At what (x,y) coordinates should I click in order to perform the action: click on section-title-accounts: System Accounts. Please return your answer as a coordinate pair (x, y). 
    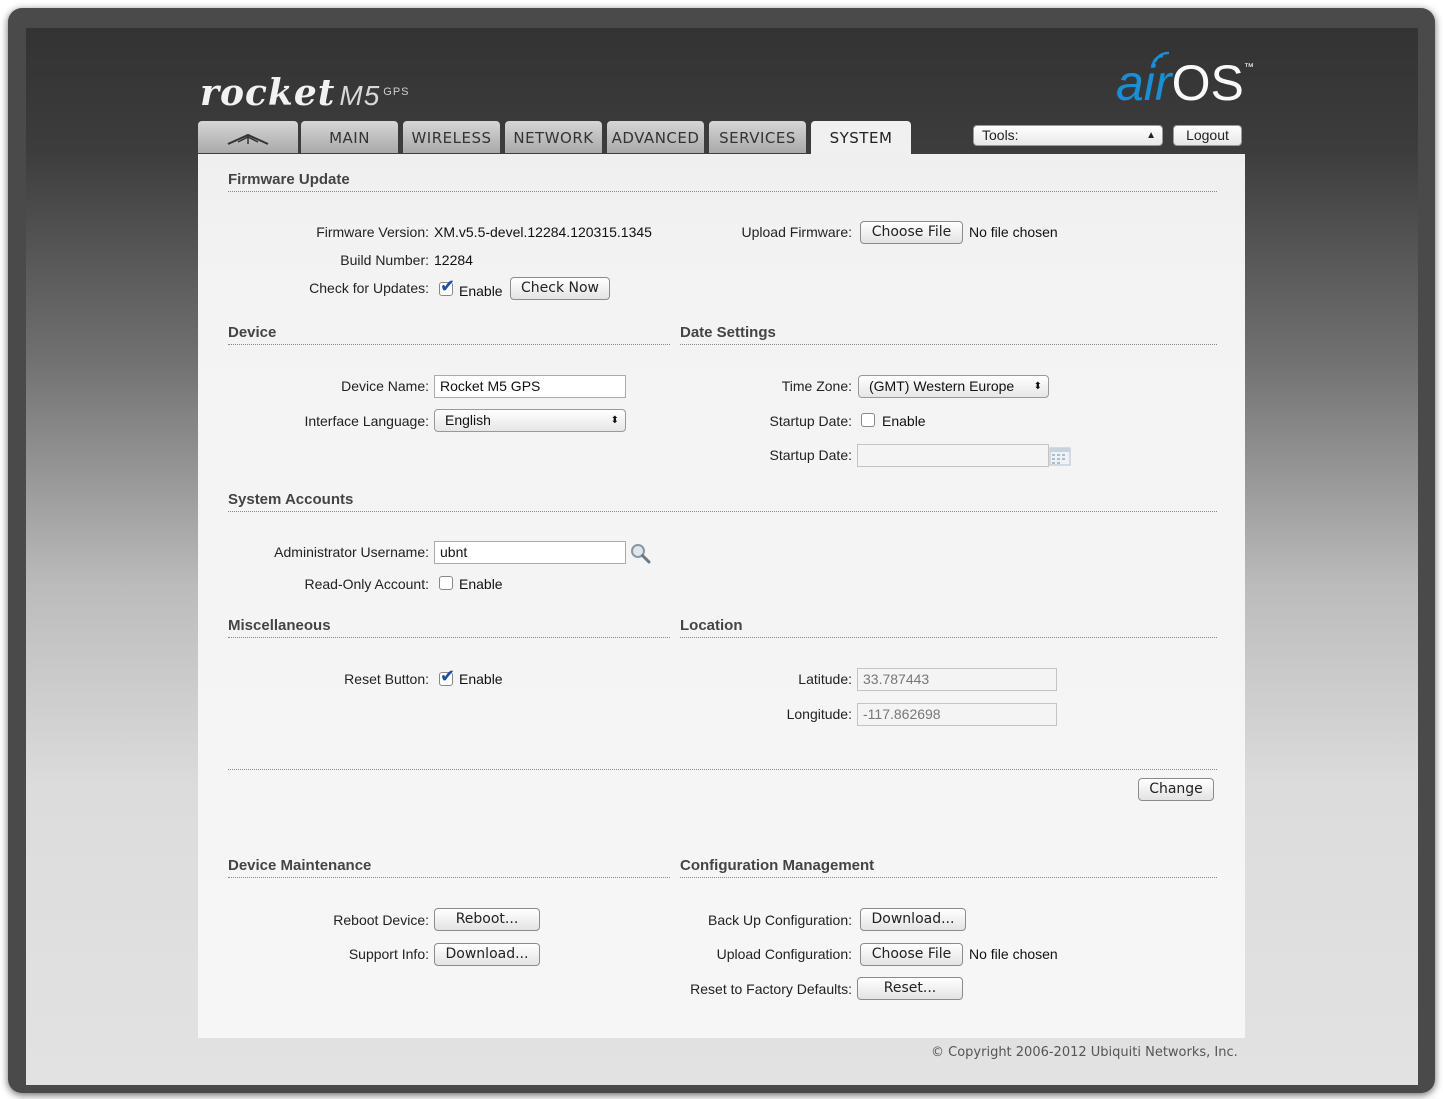
    Looking at the image, I should click on (722, 501).